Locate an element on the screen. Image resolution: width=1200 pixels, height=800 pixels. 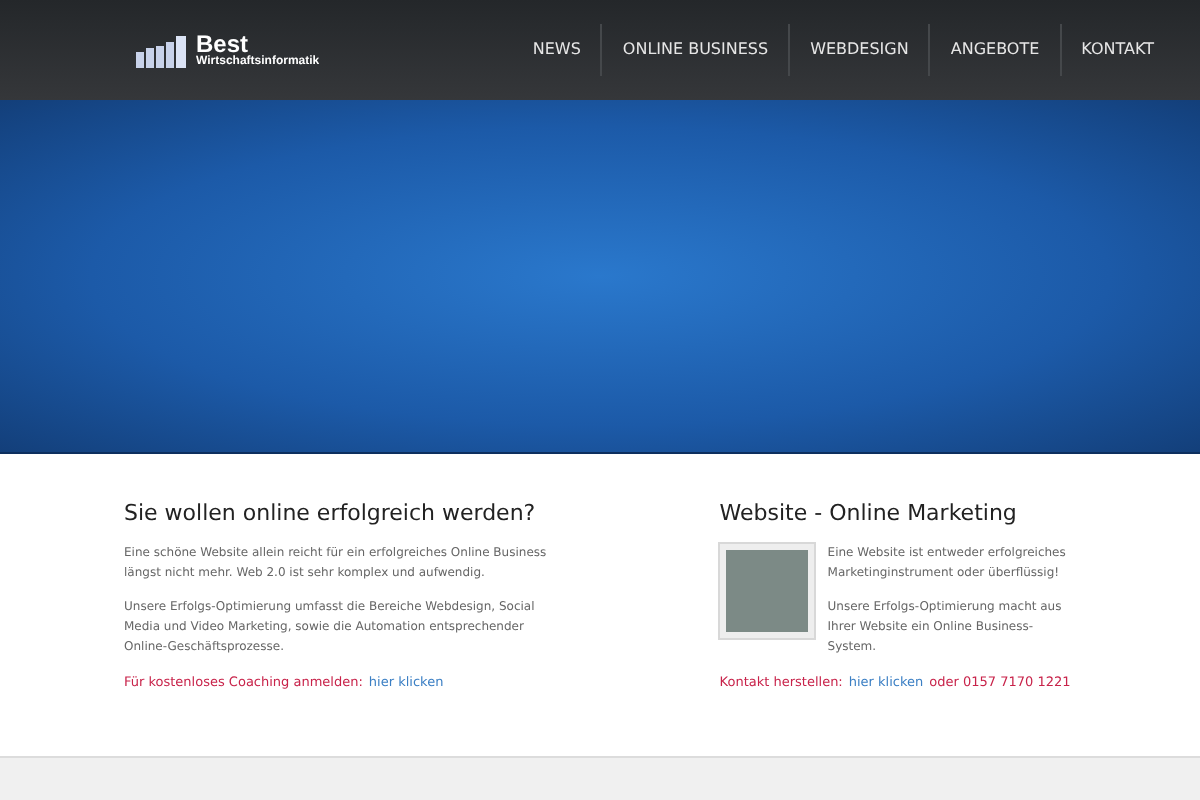
nav-link: ANGEBOTE is located at coordinates (995, 50).